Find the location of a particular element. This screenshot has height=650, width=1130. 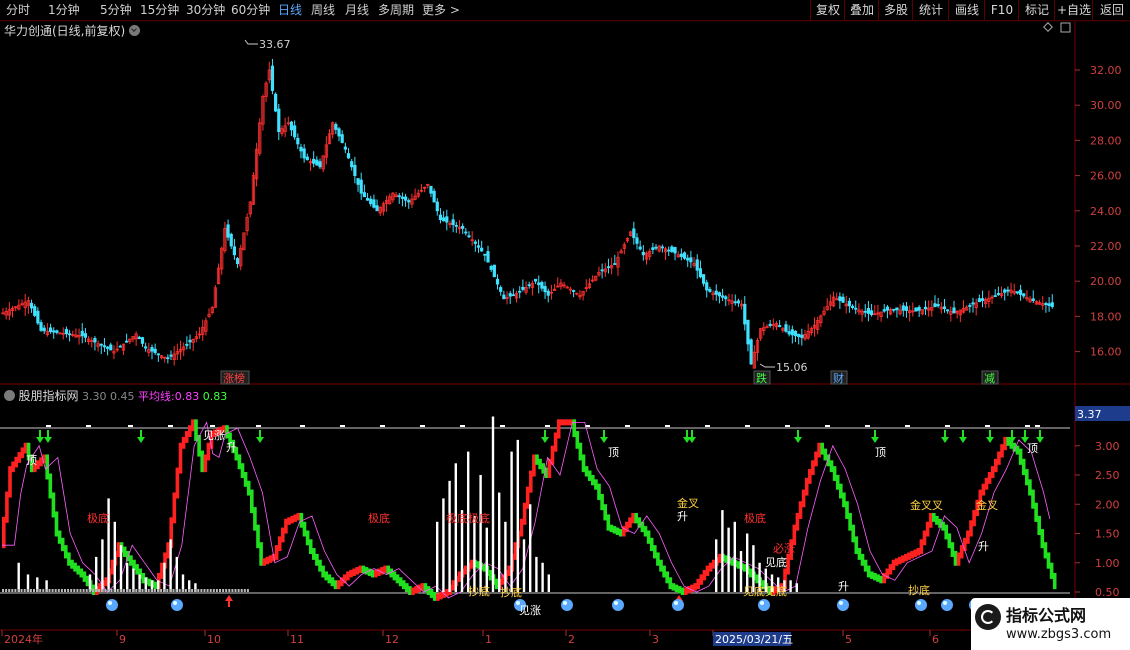

indicator-toggle-icon is located at coordinates (9, 395).